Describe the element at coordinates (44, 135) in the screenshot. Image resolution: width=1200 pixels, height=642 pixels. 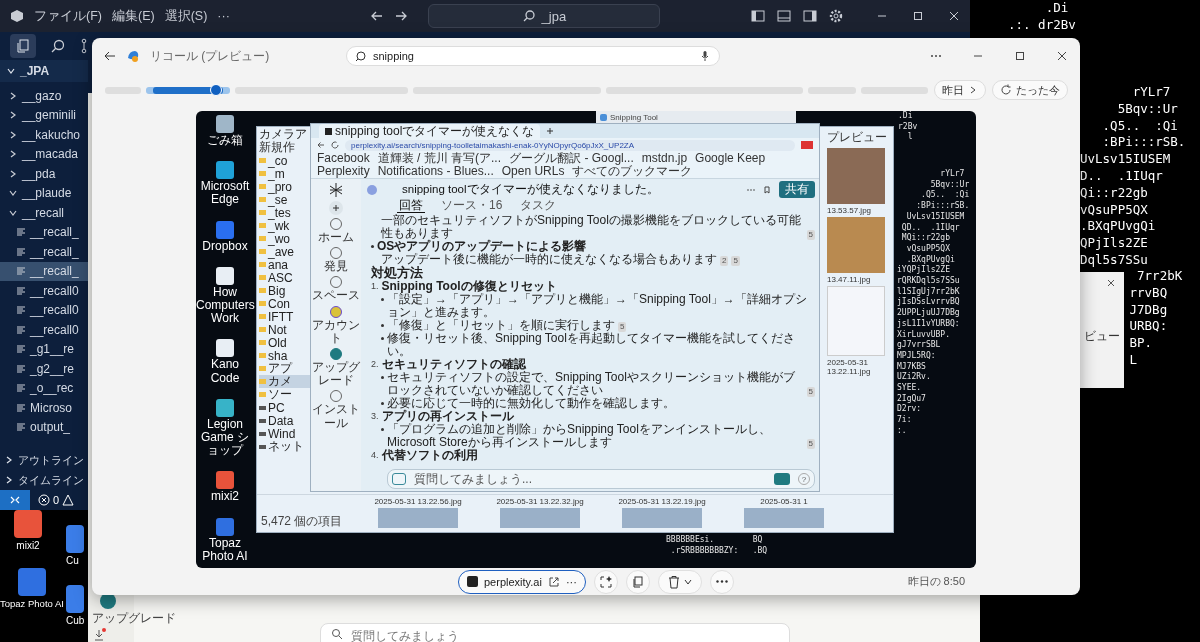
I see `tree-item: __kakucho` at that location.